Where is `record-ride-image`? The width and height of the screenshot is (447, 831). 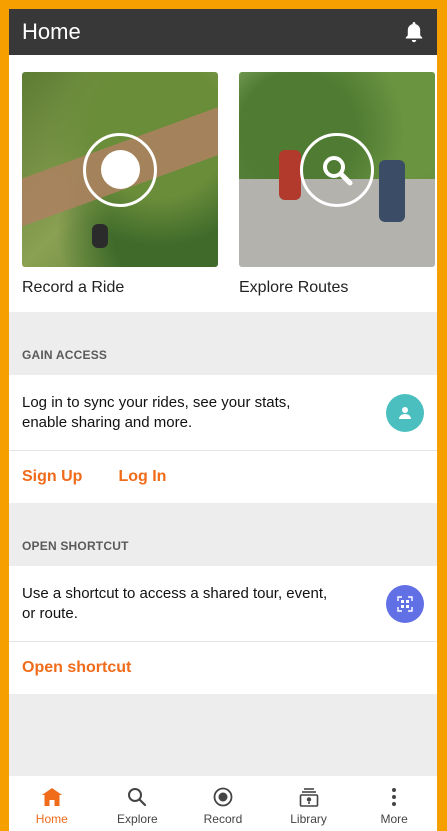 record-ride-image is located at coordinates (120, 169).